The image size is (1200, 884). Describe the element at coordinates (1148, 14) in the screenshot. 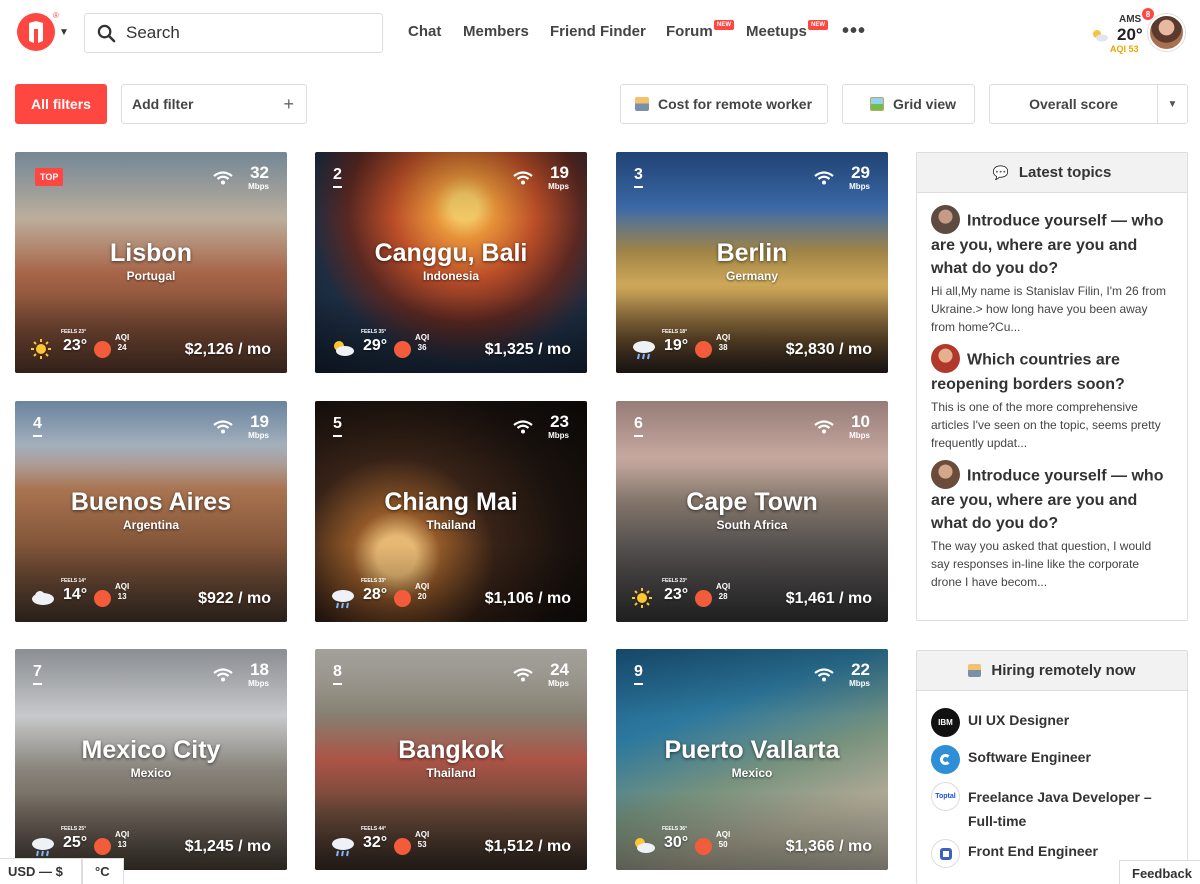

I see `notification-badge: 8` at that location.